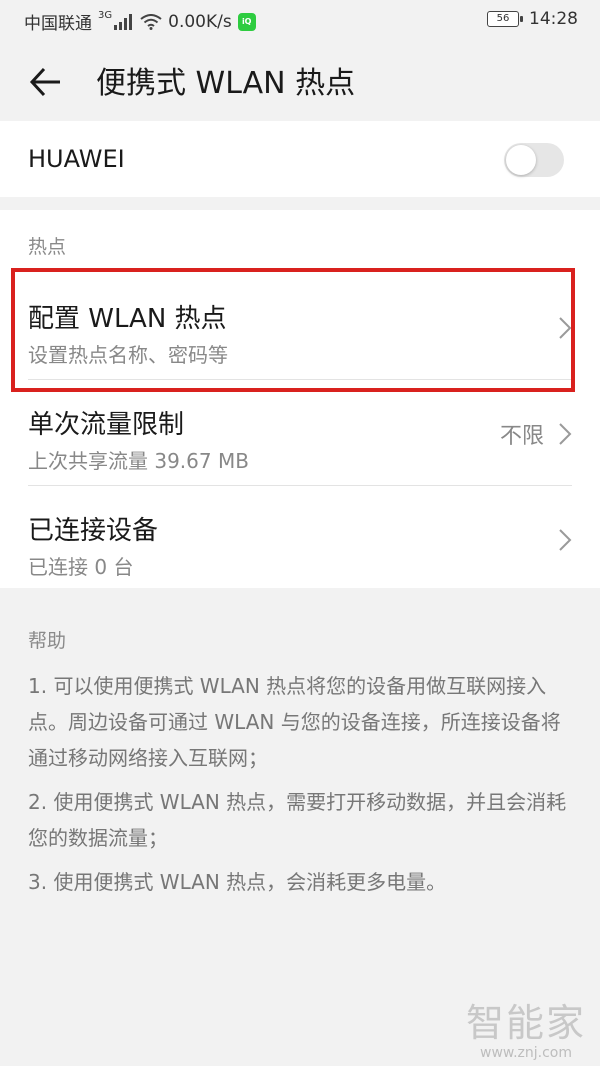  What do you see at coordinates (246, 21) in the screenshot?
I see `iqiyi-app-icon: iQ` at bounding box center [246, 21].